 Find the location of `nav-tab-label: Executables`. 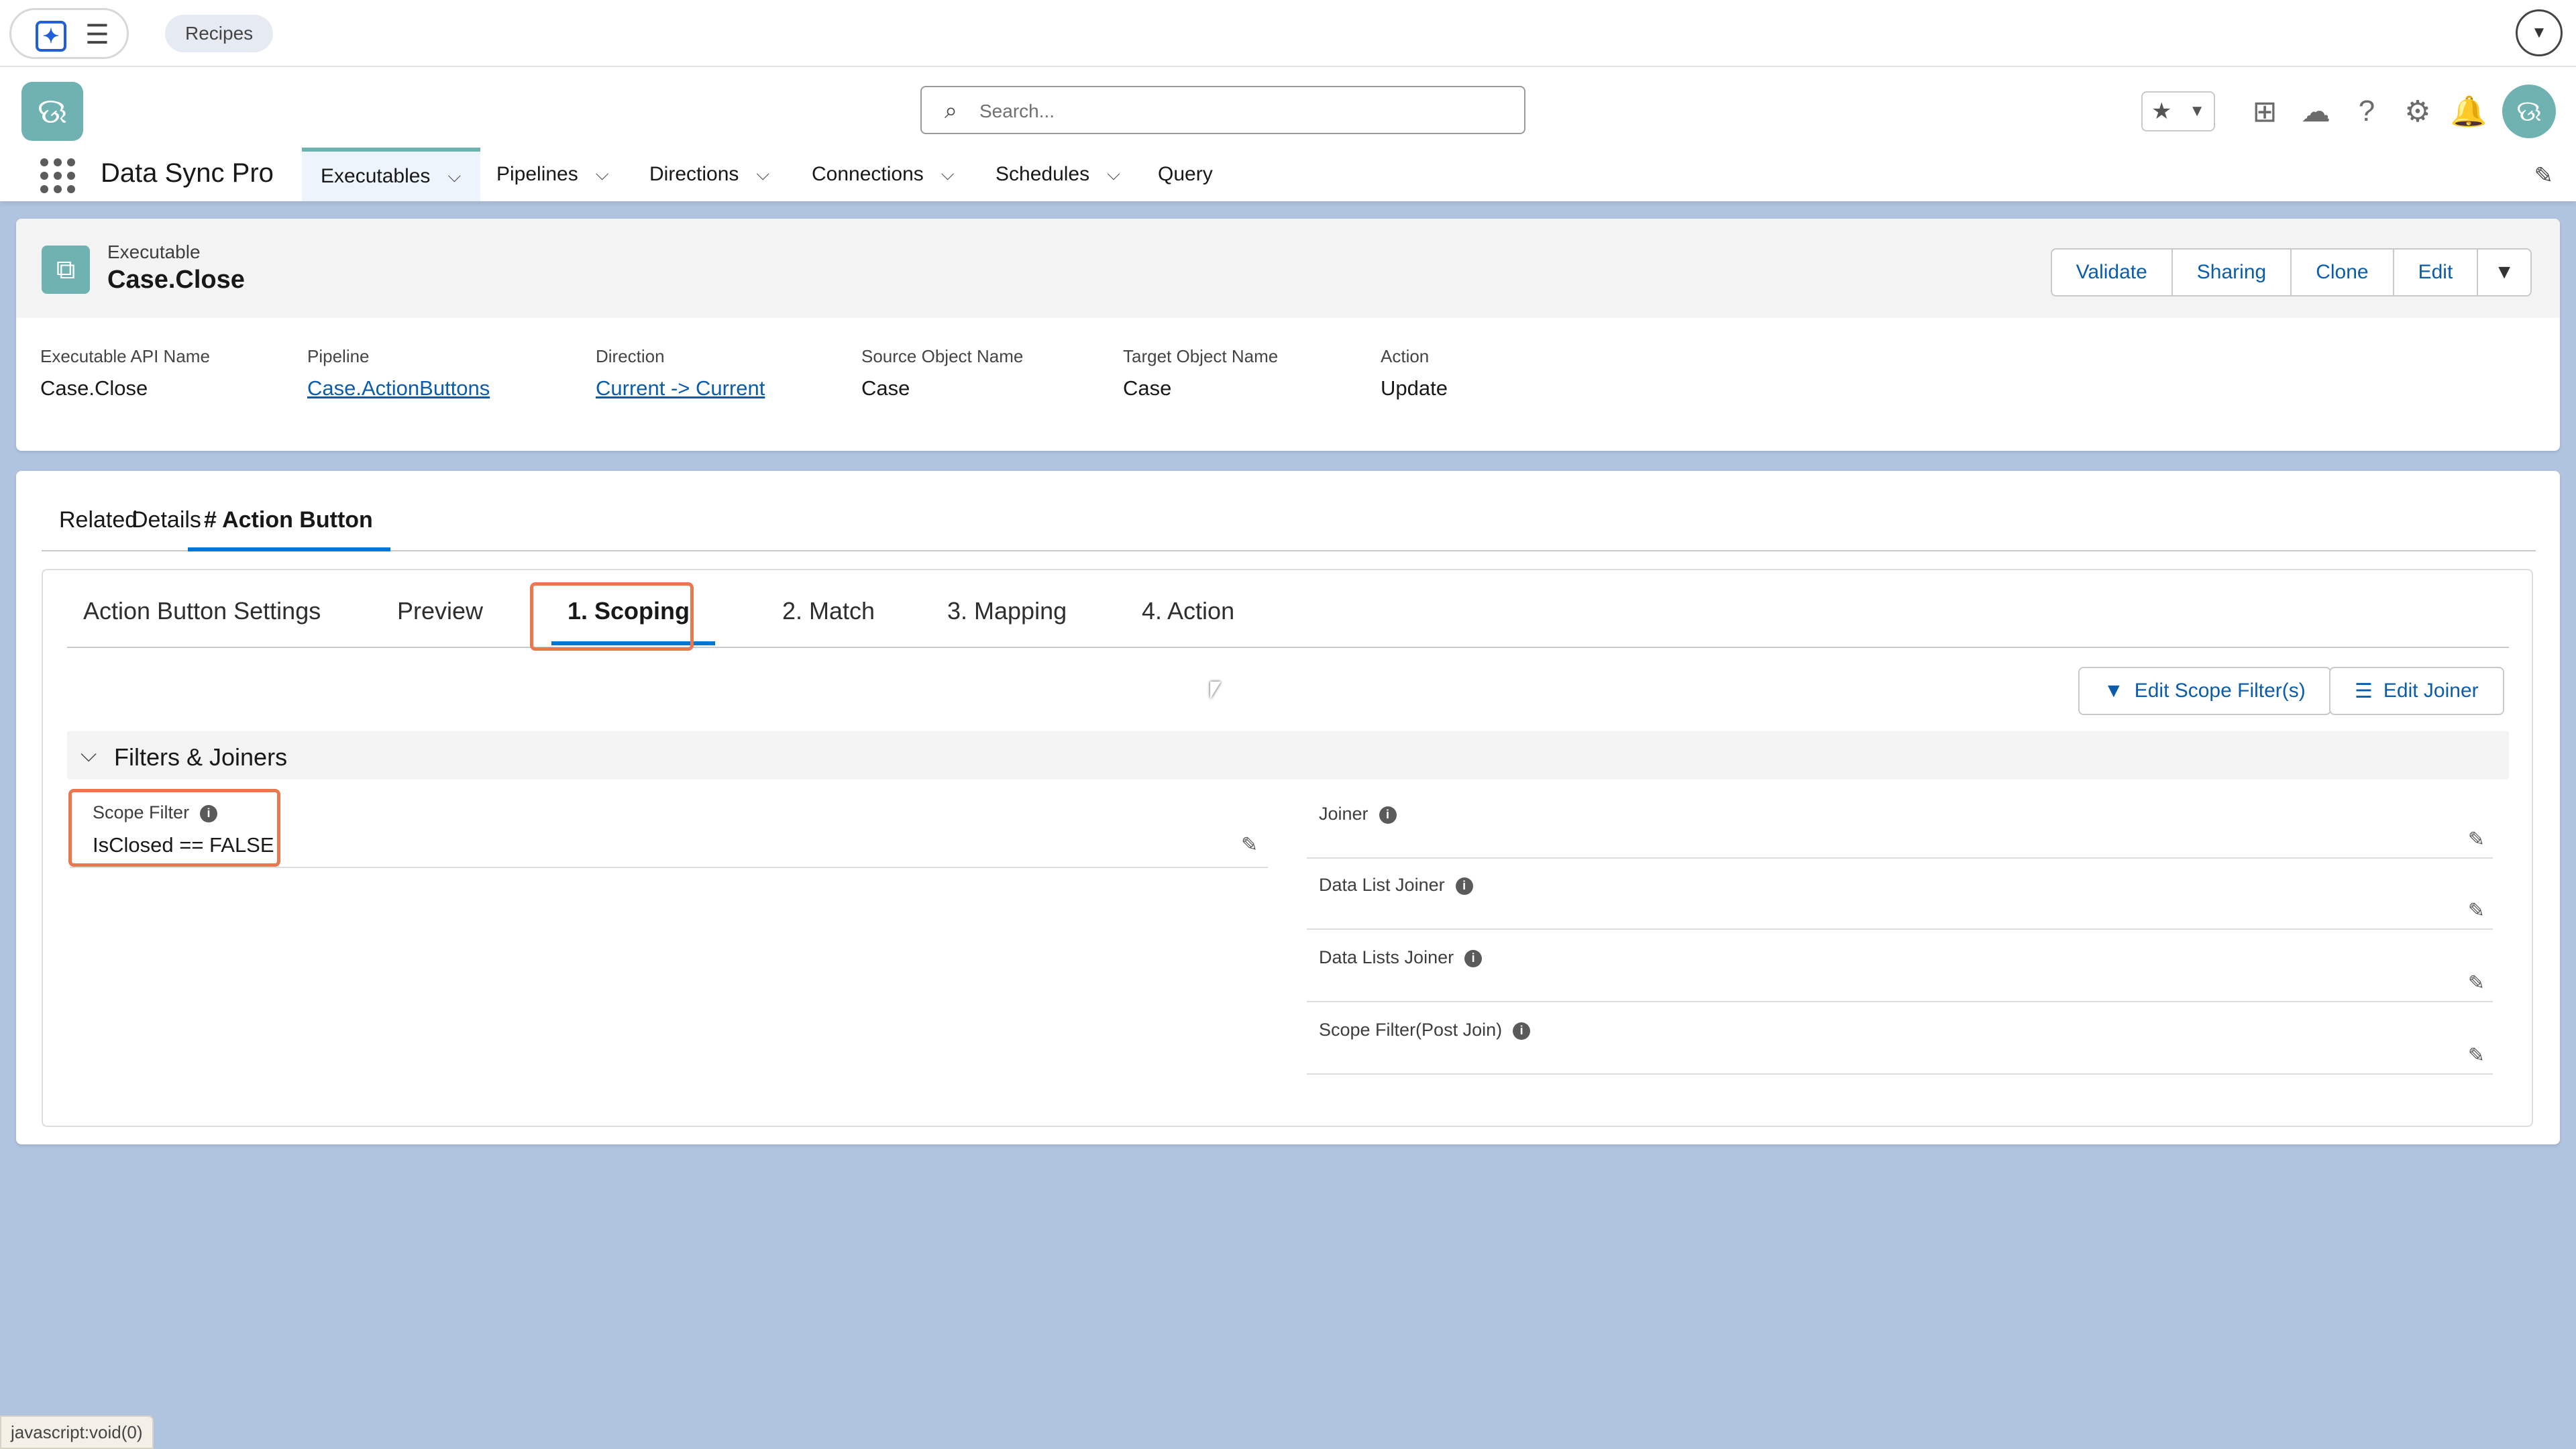

nav-tab-label: Executables is located at coordinates (376, 176).